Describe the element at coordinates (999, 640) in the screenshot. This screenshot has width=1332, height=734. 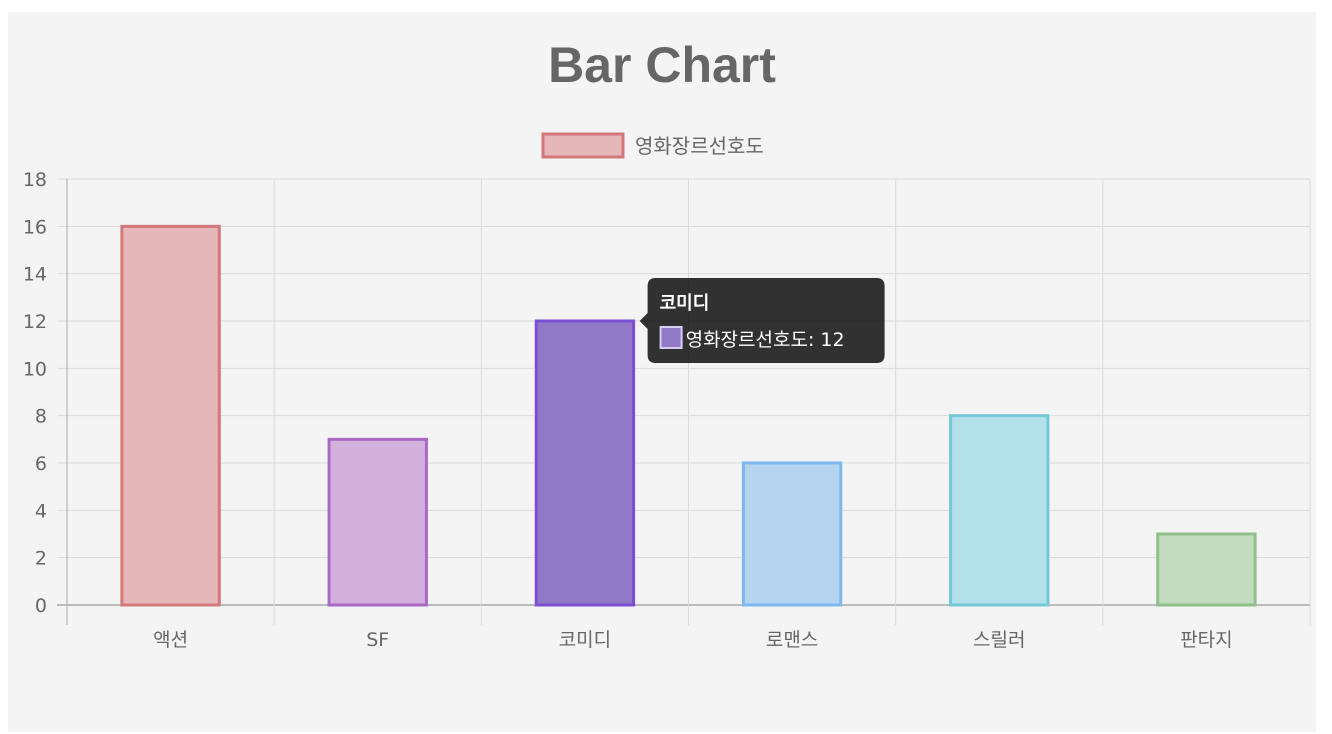
I see `x-tick-label: 스릴러` at that location.